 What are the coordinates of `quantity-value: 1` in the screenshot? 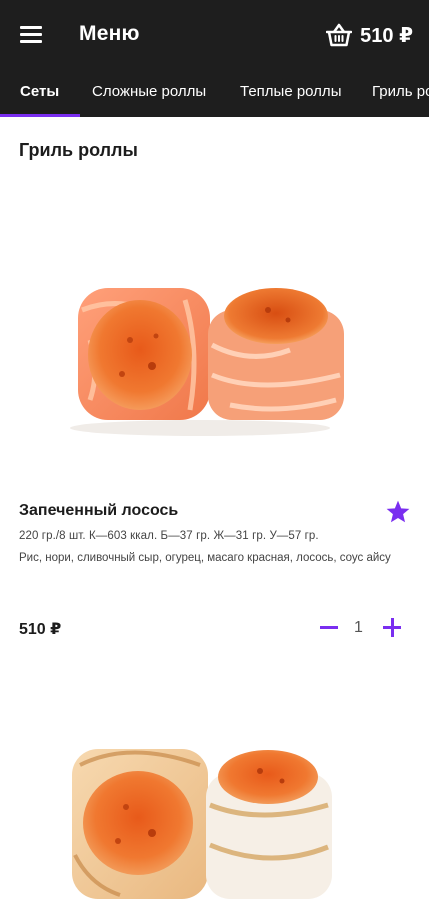 It's located at (358, 627).